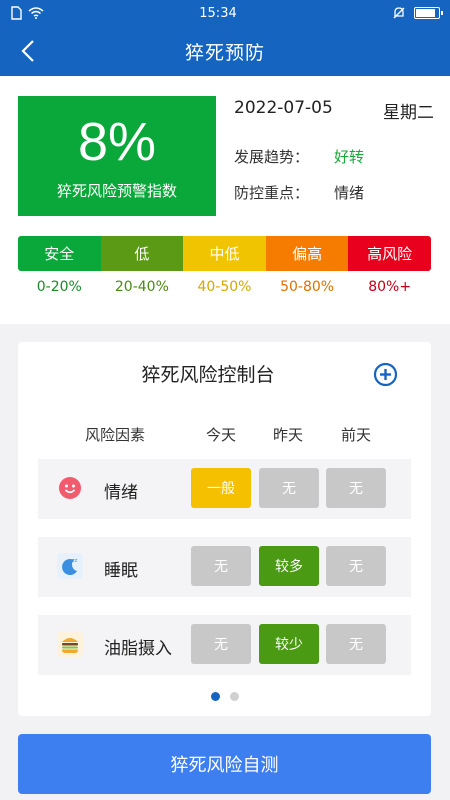  I want to click on risk-range-high-ish: 50-80%, so click(307, 287).